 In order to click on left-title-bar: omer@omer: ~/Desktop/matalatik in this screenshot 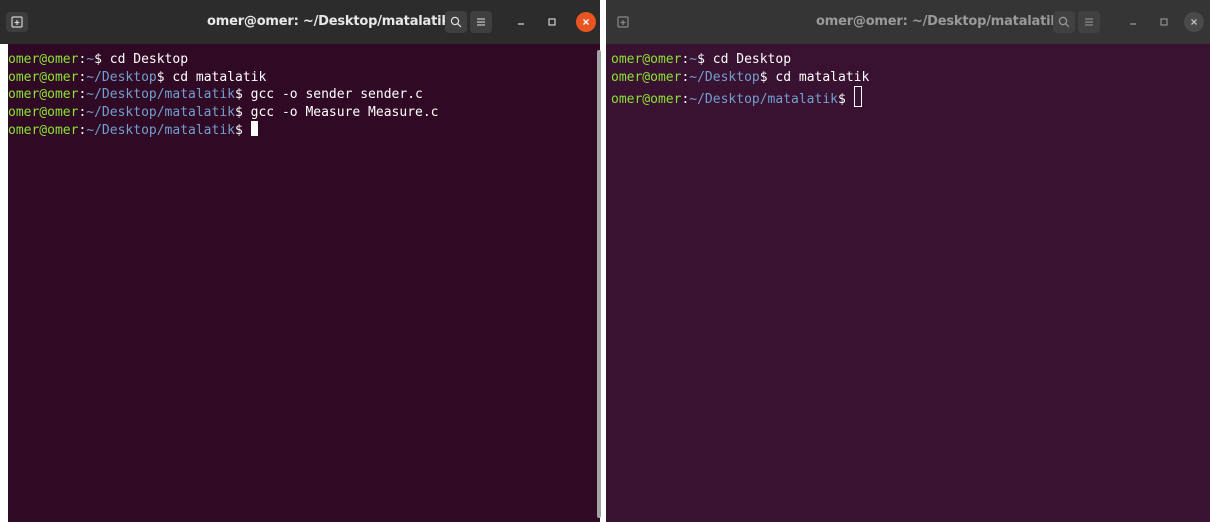, I will do `click(300, 22)`.